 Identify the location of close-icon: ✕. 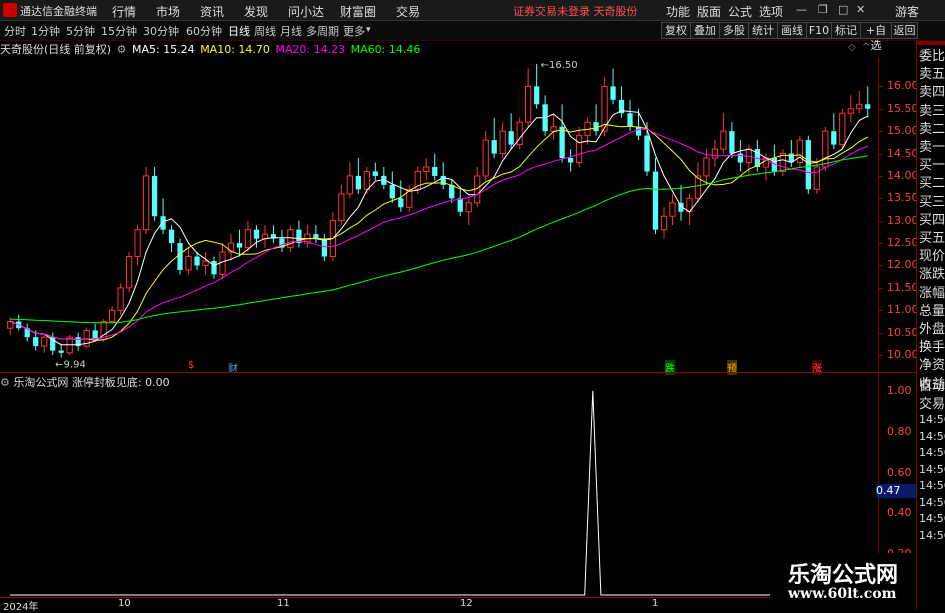
(860, 9).